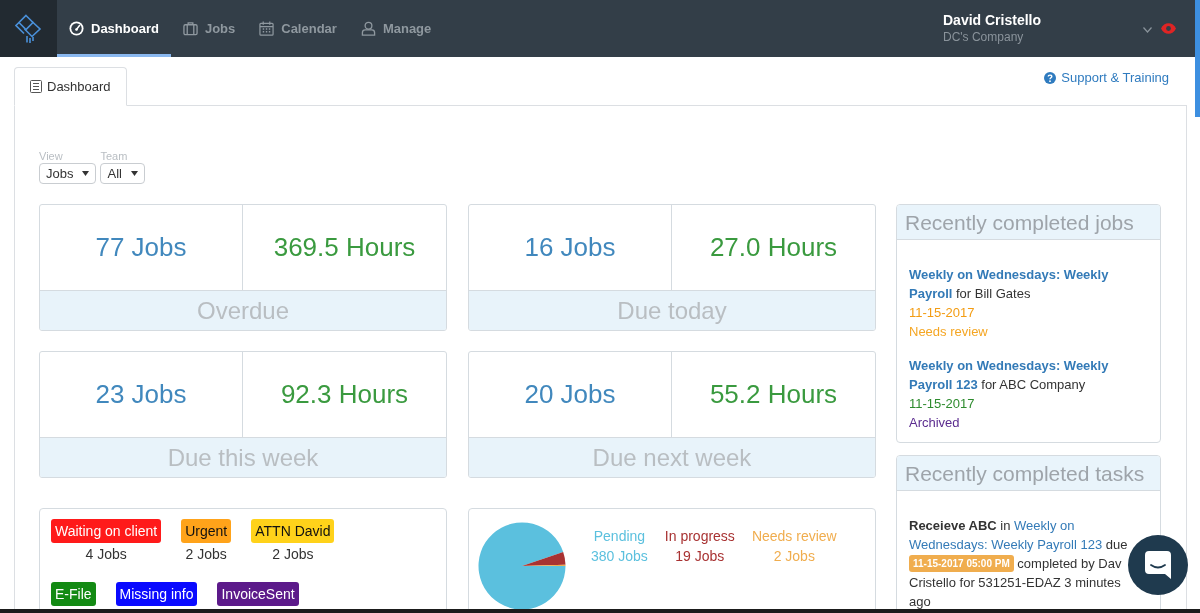 The image size is (1200, 613). I want to click on eye-icon, so click(1168, 28).